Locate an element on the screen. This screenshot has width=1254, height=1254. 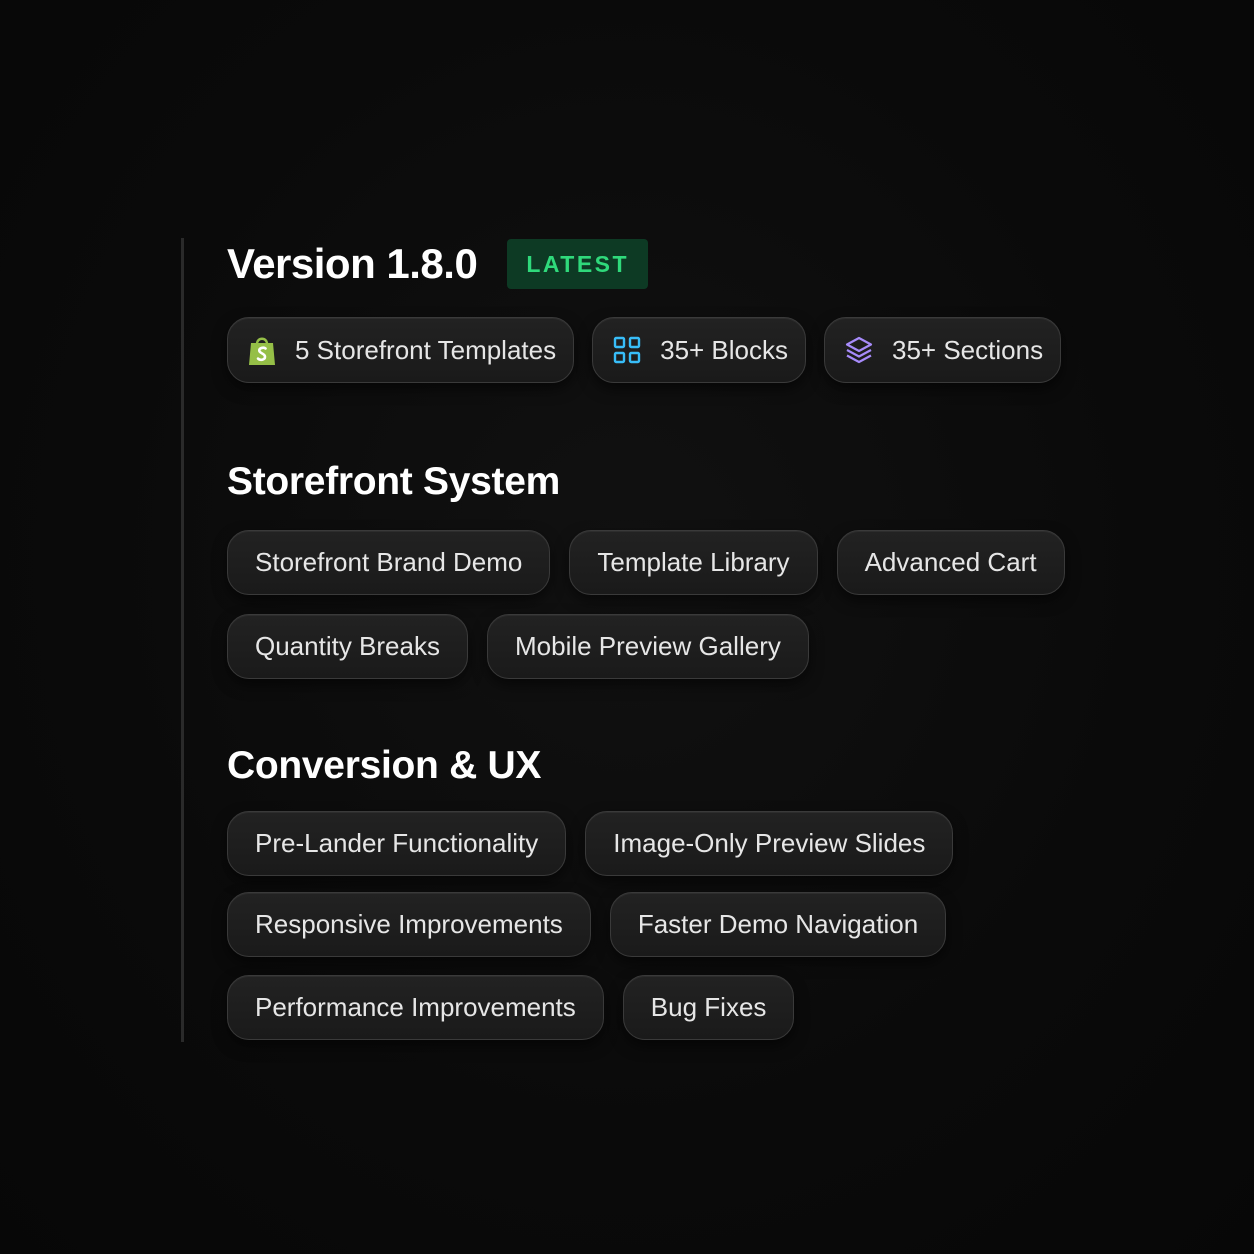
version-header: Version 1.8.0 LATEST is located at coordinates (653, 264).